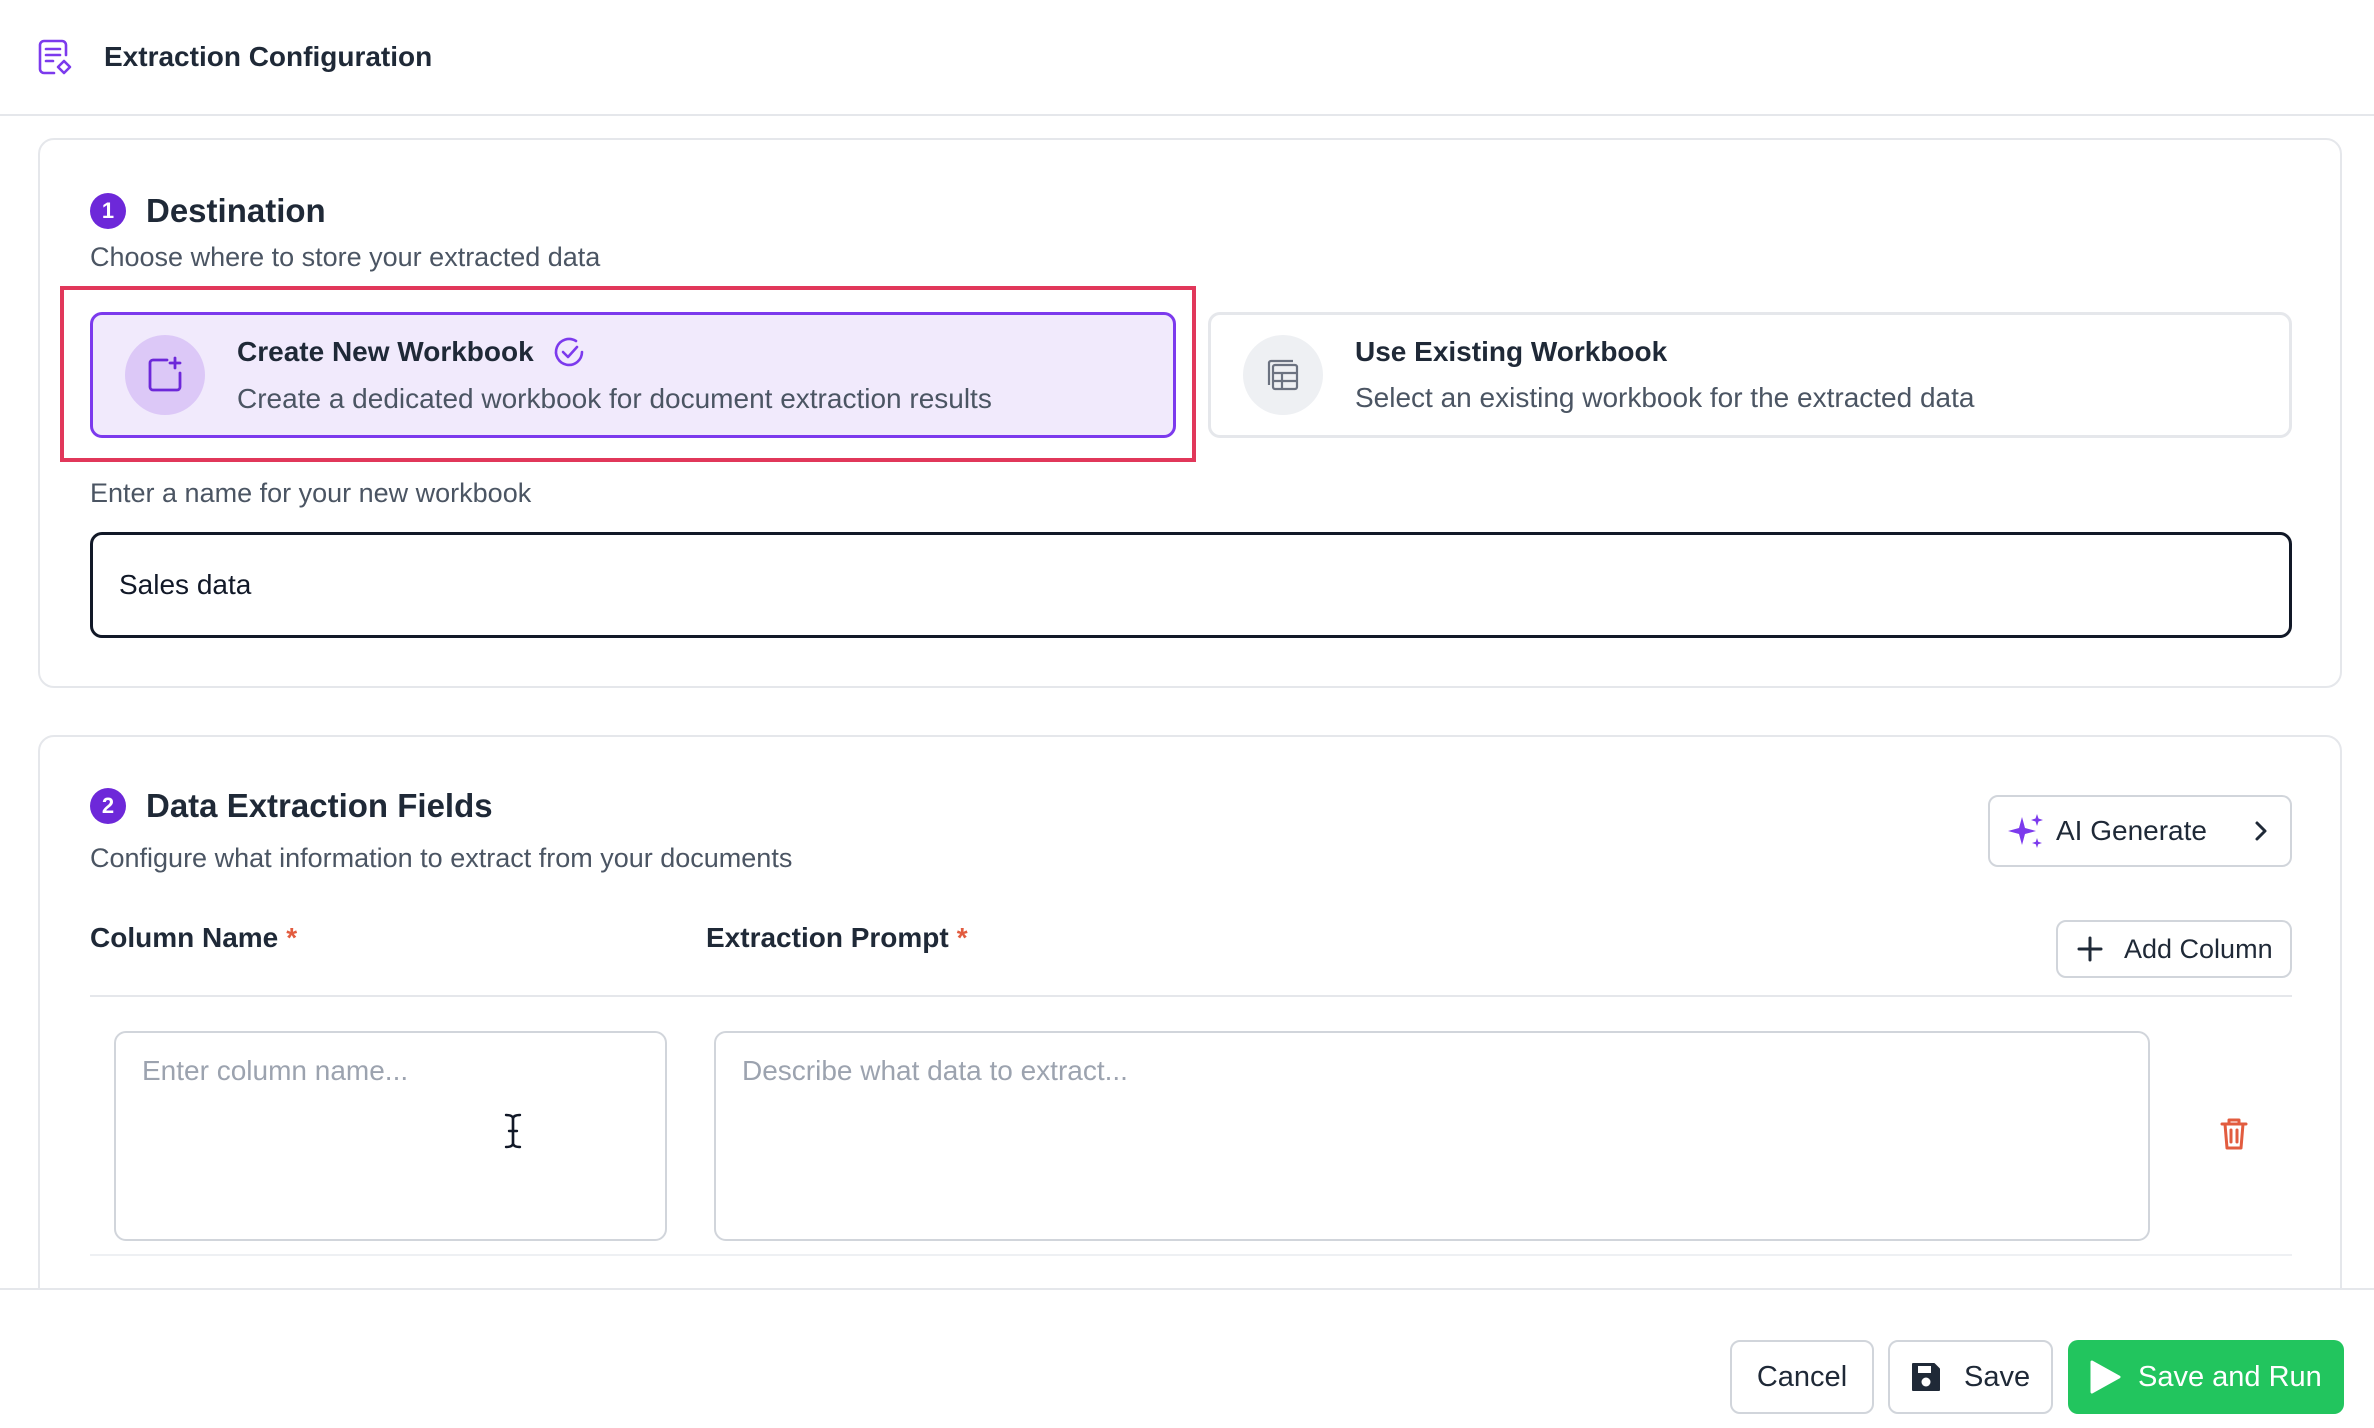 The height and width of the screenshot is (1428, 2374). Describe the element at coordinates (2025, 831) in the screenshot. I see `sparkles-icon` at that location.